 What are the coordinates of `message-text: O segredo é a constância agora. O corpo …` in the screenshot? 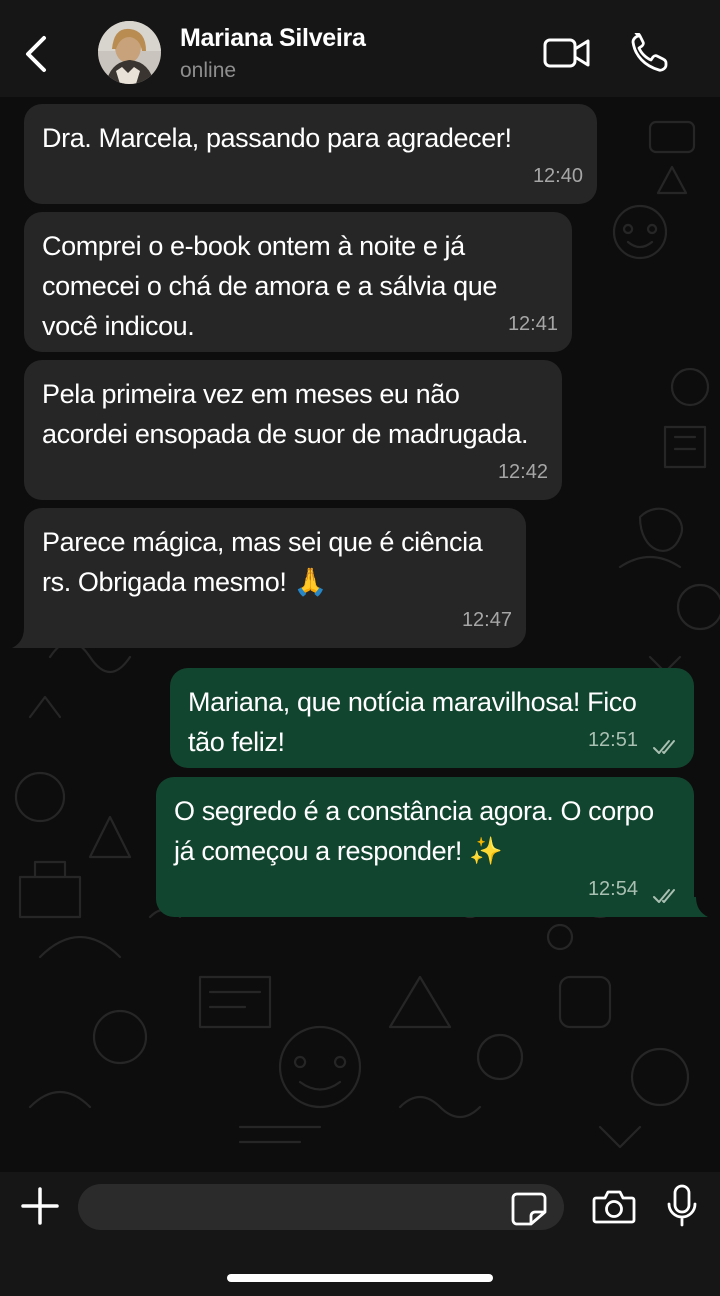 It's located at (414, 831).